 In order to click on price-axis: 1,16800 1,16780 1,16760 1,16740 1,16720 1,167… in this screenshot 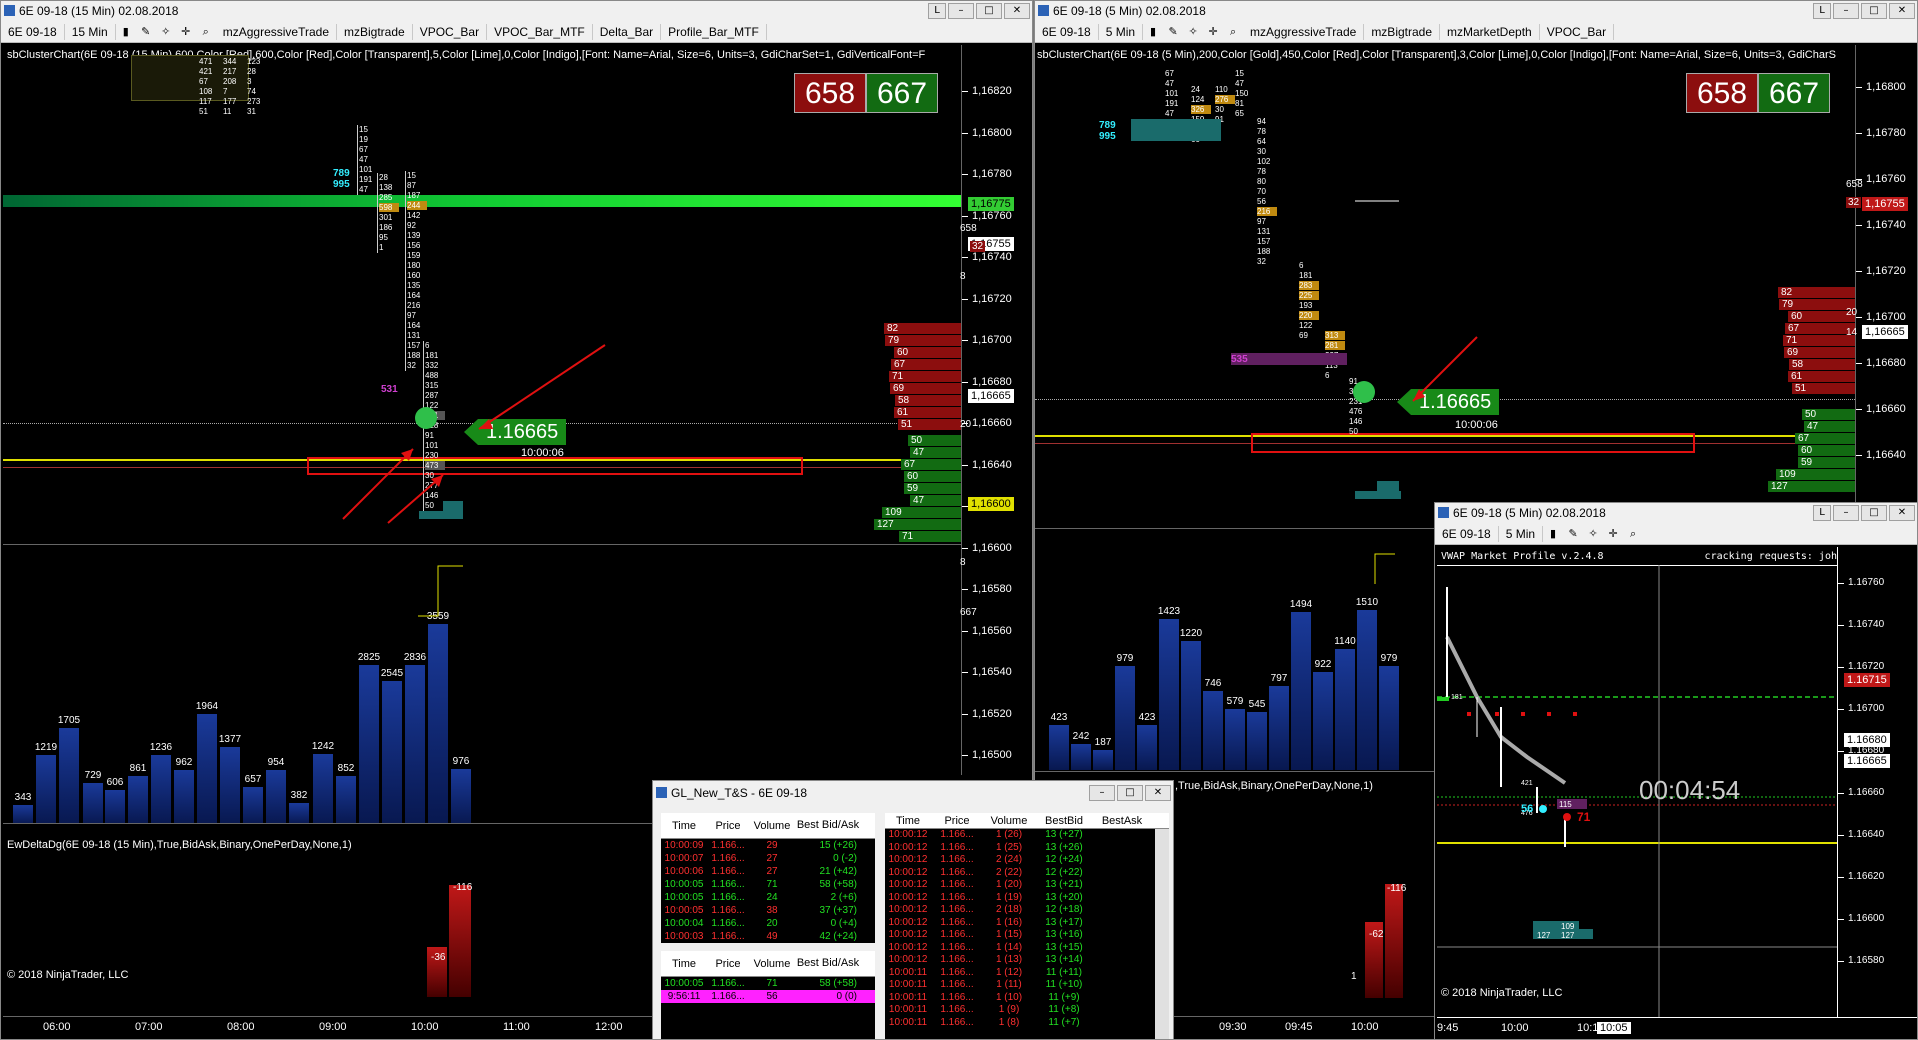, I will do `click(1881, 287)`.